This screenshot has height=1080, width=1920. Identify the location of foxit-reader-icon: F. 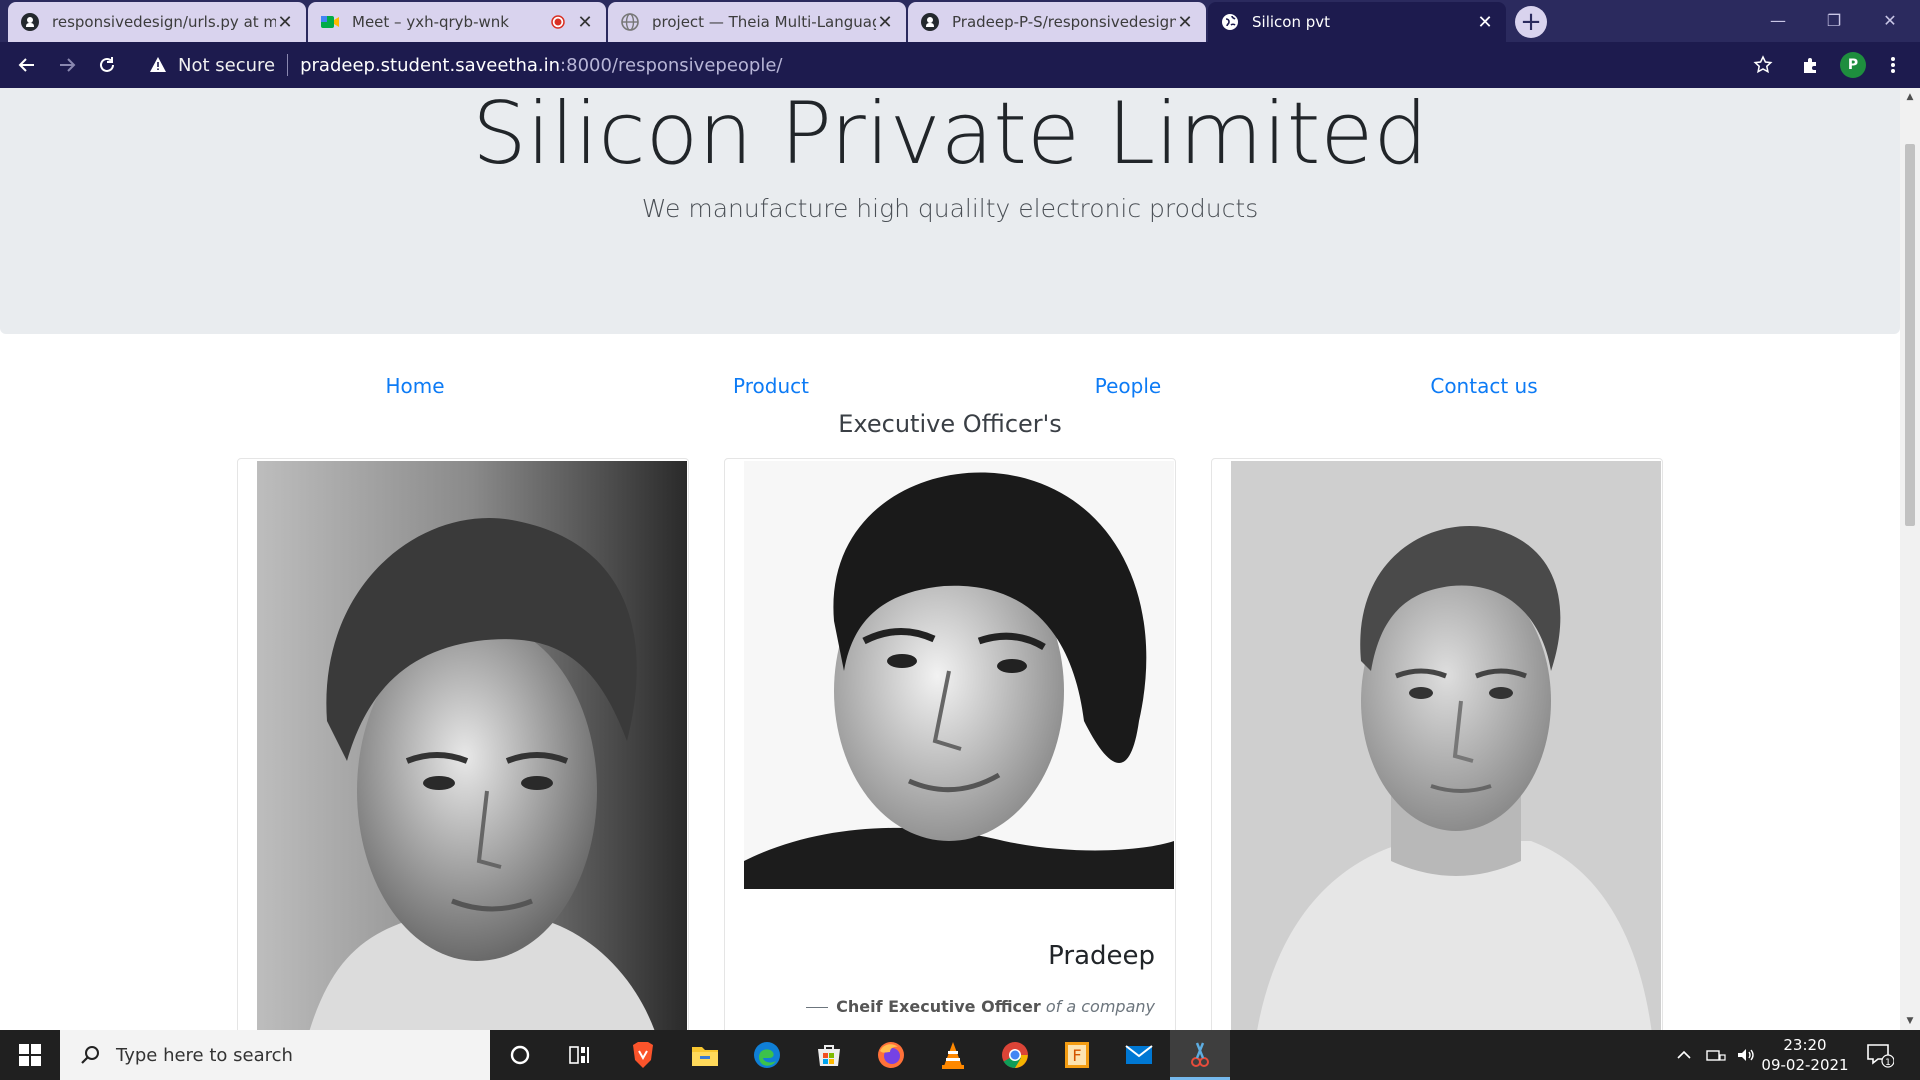
(1077, 1055).